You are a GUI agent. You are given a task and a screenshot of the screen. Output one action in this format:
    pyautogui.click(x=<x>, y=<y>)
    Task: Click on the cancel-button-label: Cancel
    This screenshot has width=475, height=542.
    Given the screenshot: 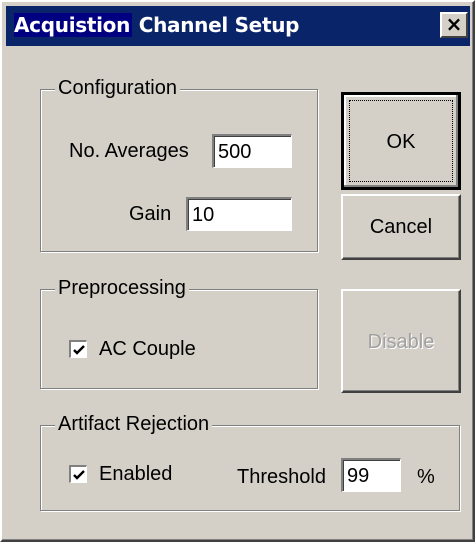 What is the action you would take?
    pyautogui.click(x=401, y=227)
    